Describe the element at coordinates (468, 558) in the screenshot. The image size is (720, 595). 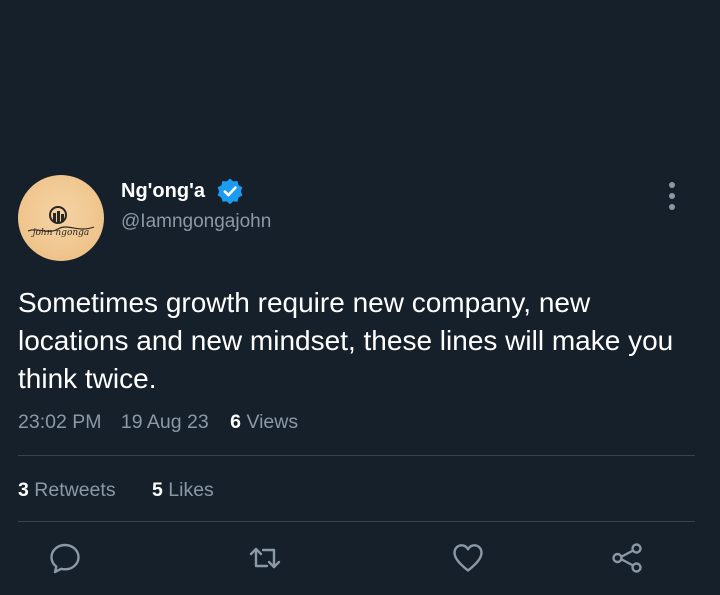
I see `heart-icon` at that location.